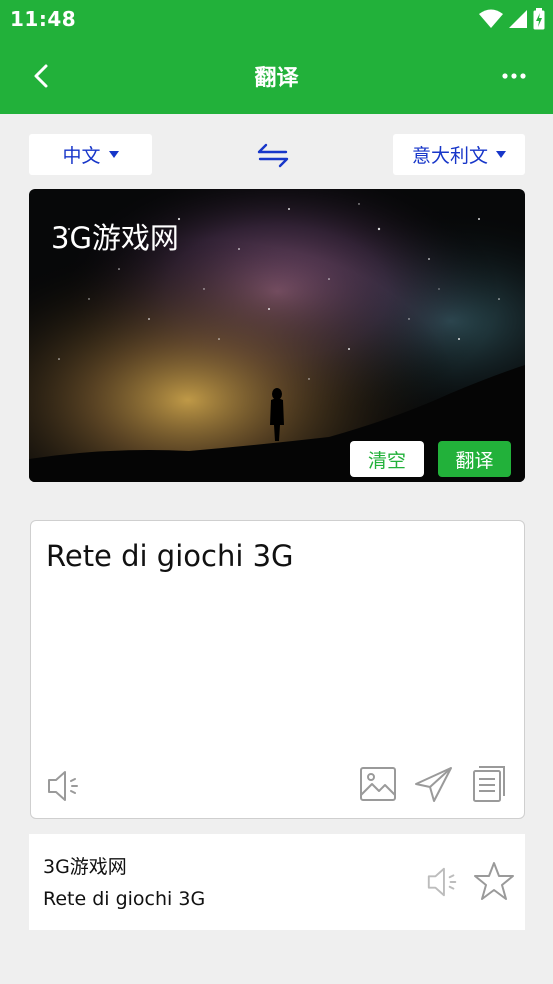 The image size is (553, 984). I want to click on star-icon, so click(494, 881).